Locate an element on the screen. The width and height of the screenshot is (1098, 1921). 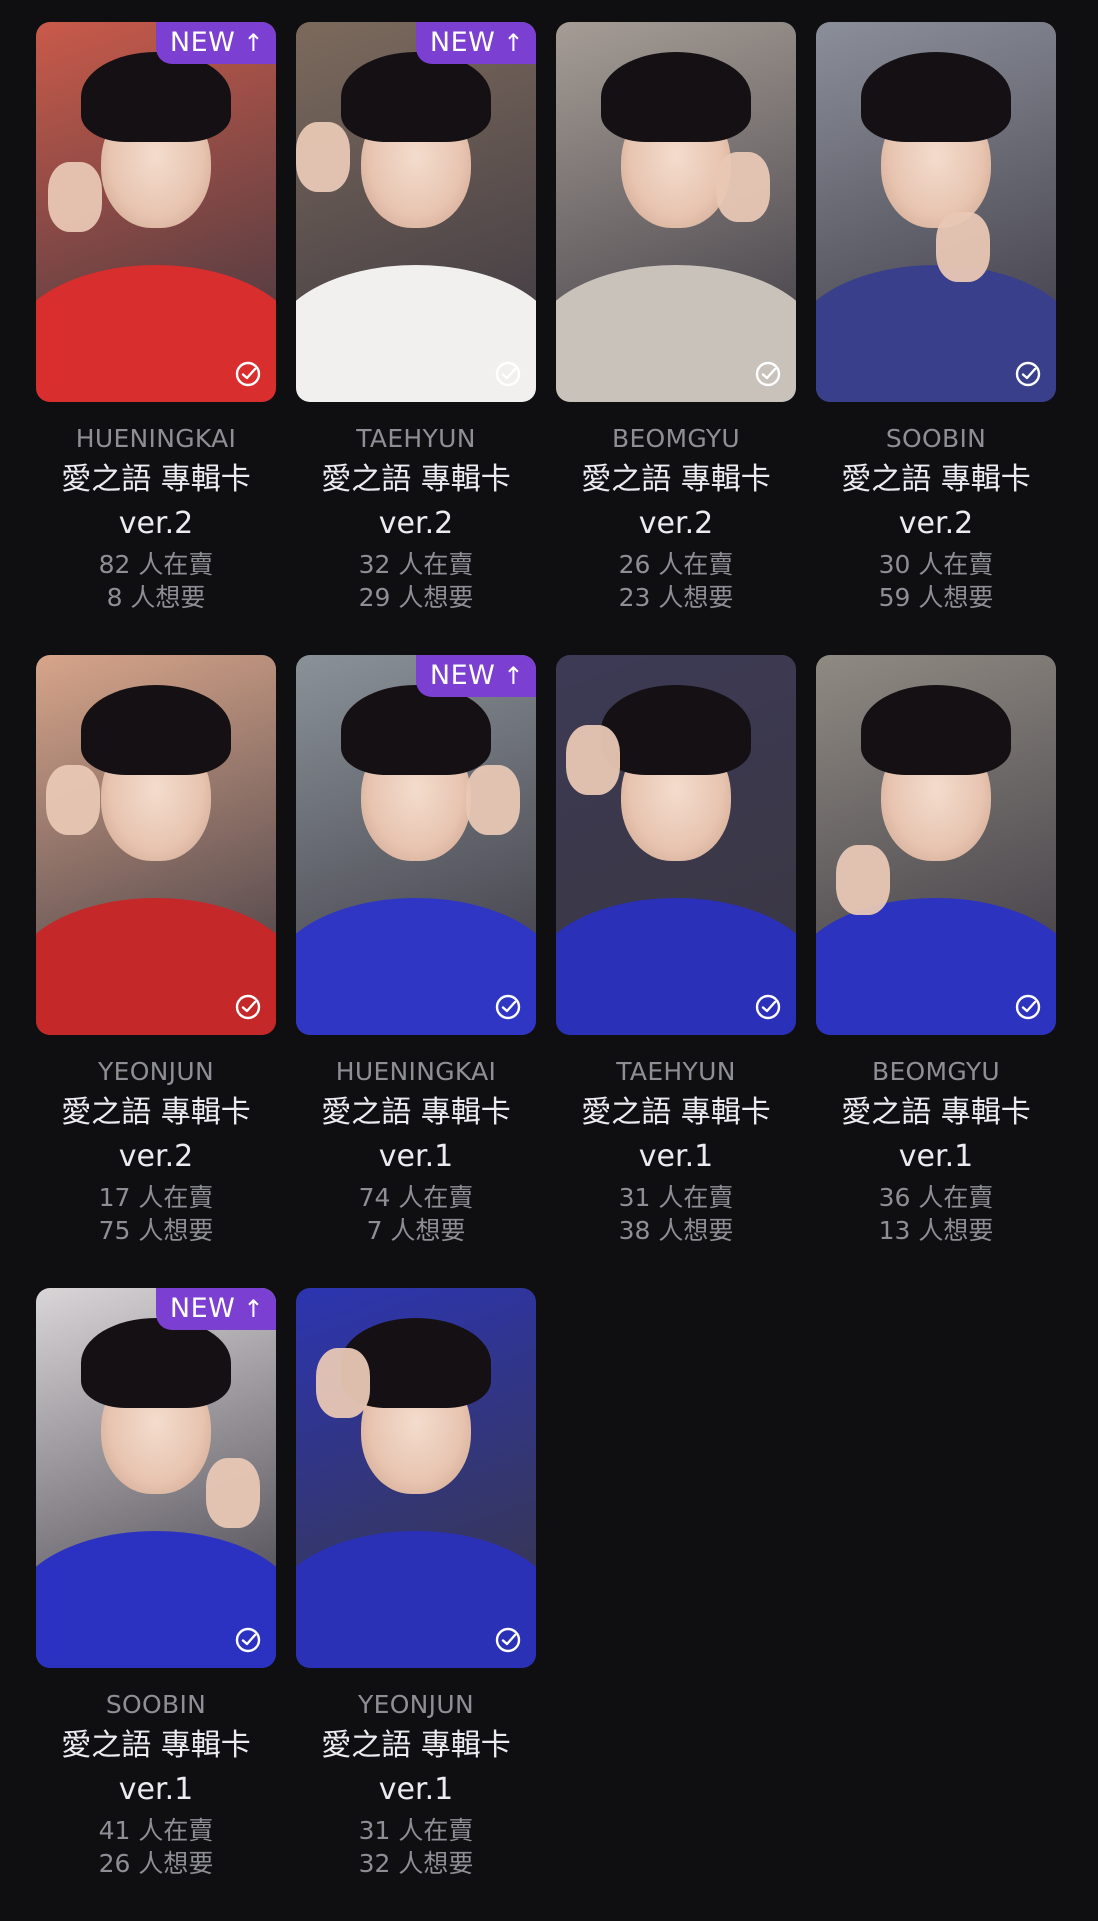
selling-count: 82 人在賣 is located at coordinates (156, 564).